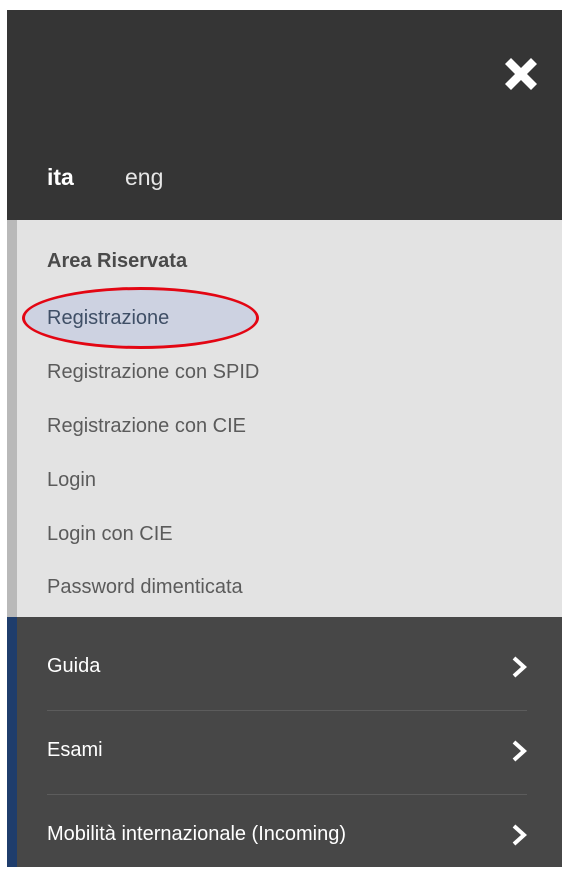 This screenshot has width=562, height=877. I want to click on login-cie-link: Login con CIE, so click(110, 534).